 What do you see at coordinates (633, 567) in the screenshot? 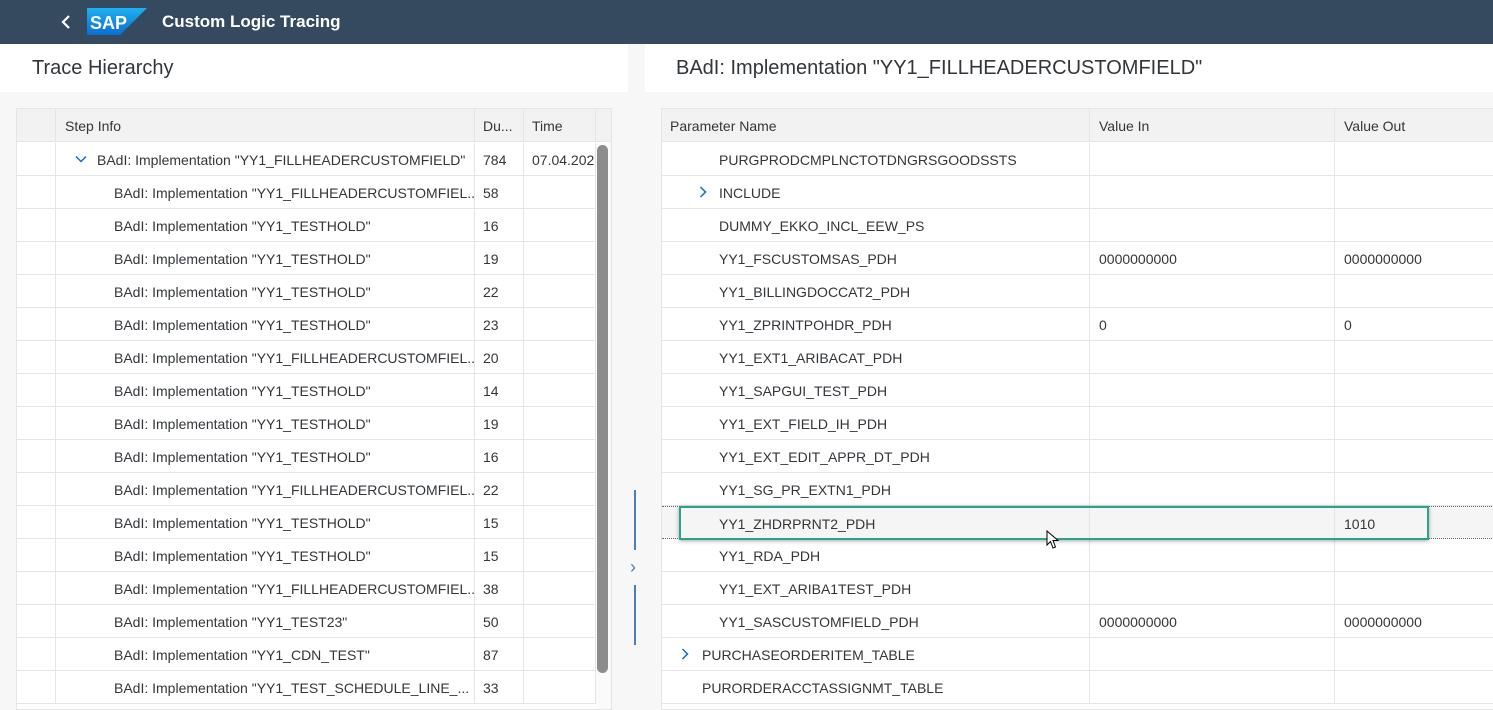
I see `splitter-arrow-icon: ›` at bounding box center [633, 567].